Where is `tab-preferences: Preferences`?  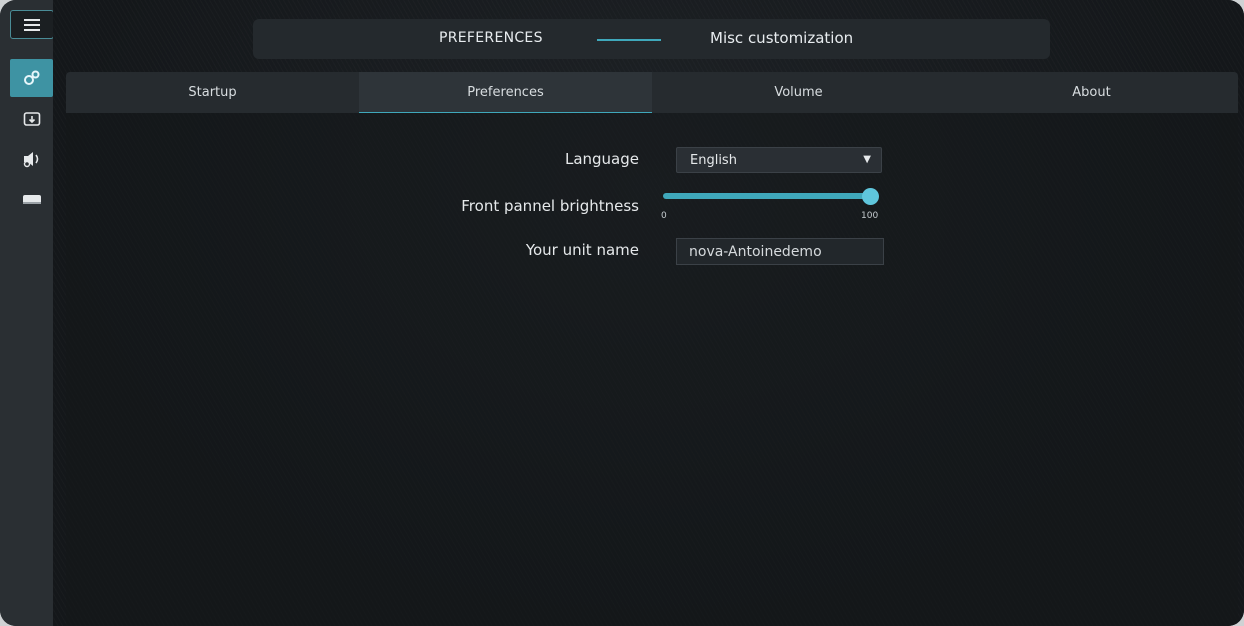 tab-preferences: Preferences is located at coordinates (505, 92).